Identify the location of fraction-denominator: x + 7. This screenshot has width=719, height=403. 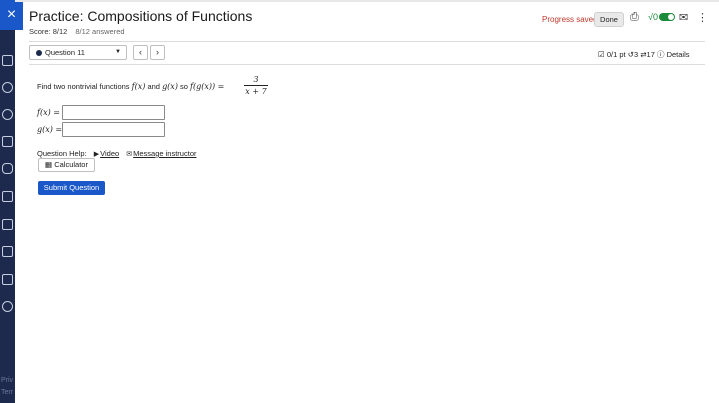
(256, 91).